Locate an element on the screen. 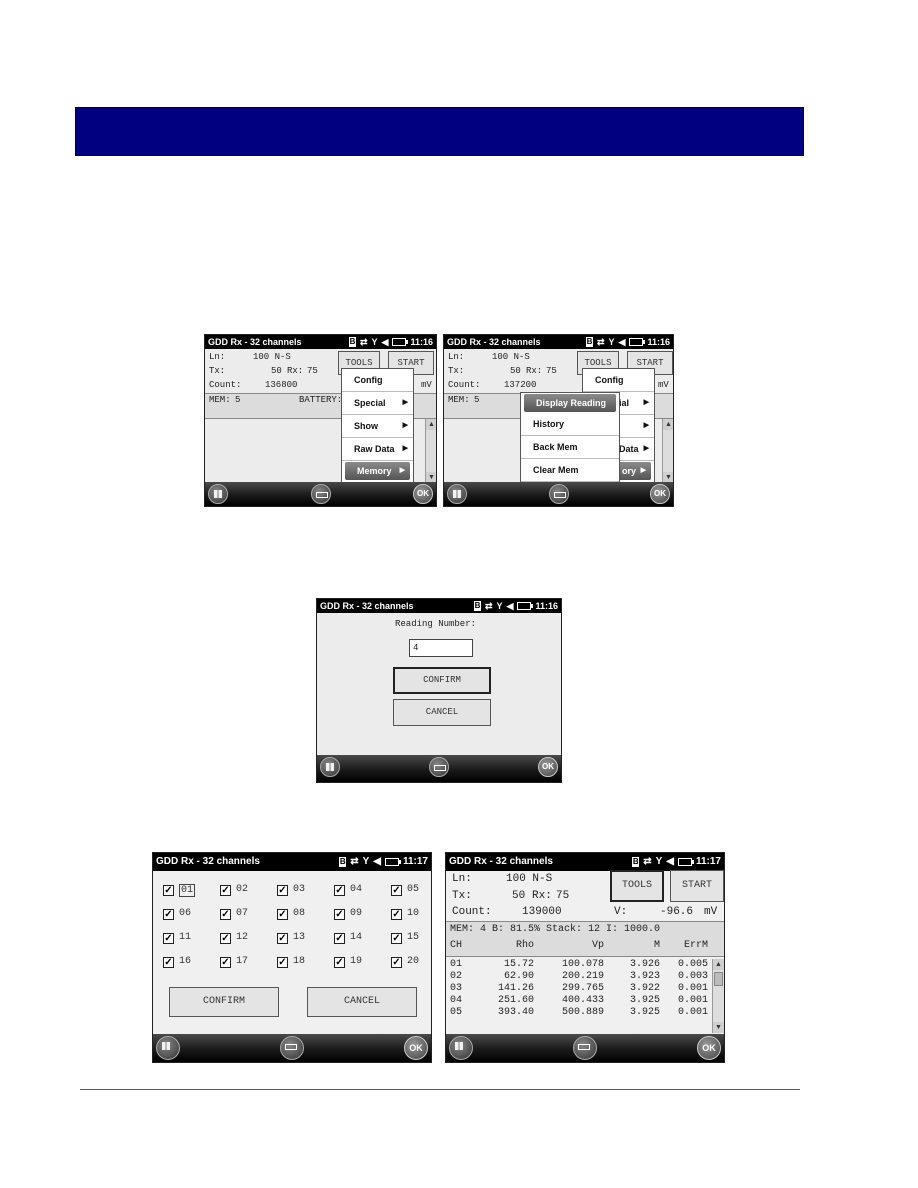  menu-item-display-reading: Display Reading is located at coordinates (570, 403).